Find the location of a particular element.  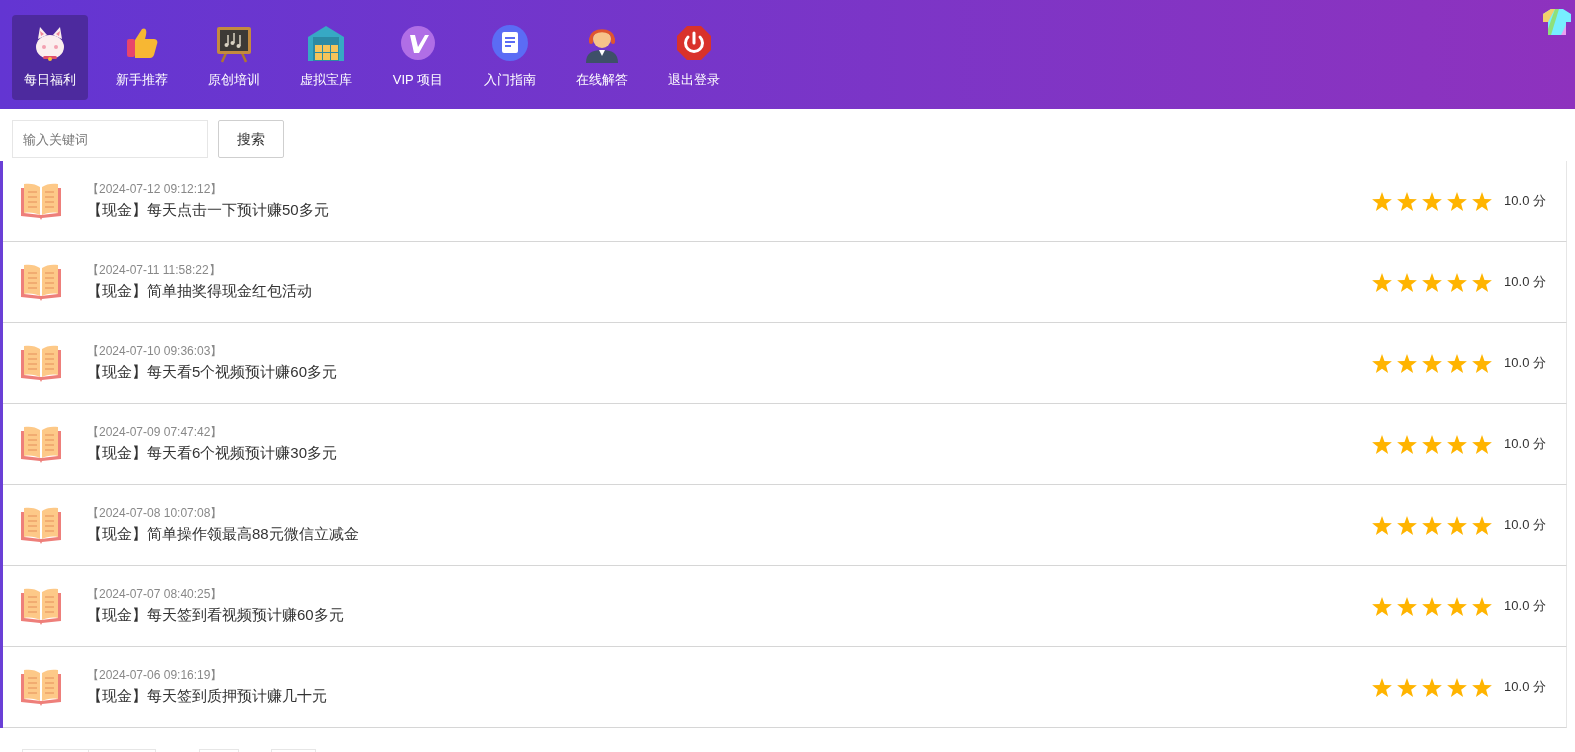

item-date: 【2024-07-08 10:07:08】 is located at coordinates (155, 514).